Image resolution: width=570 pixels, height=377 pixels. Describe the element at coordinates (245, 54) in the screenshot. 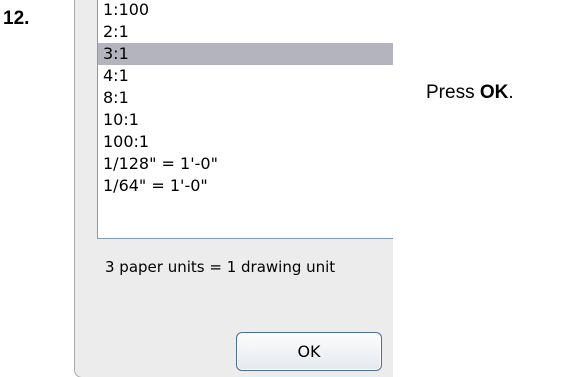

I see `scale-list-item-3-1-selected: 3:1` at that location.